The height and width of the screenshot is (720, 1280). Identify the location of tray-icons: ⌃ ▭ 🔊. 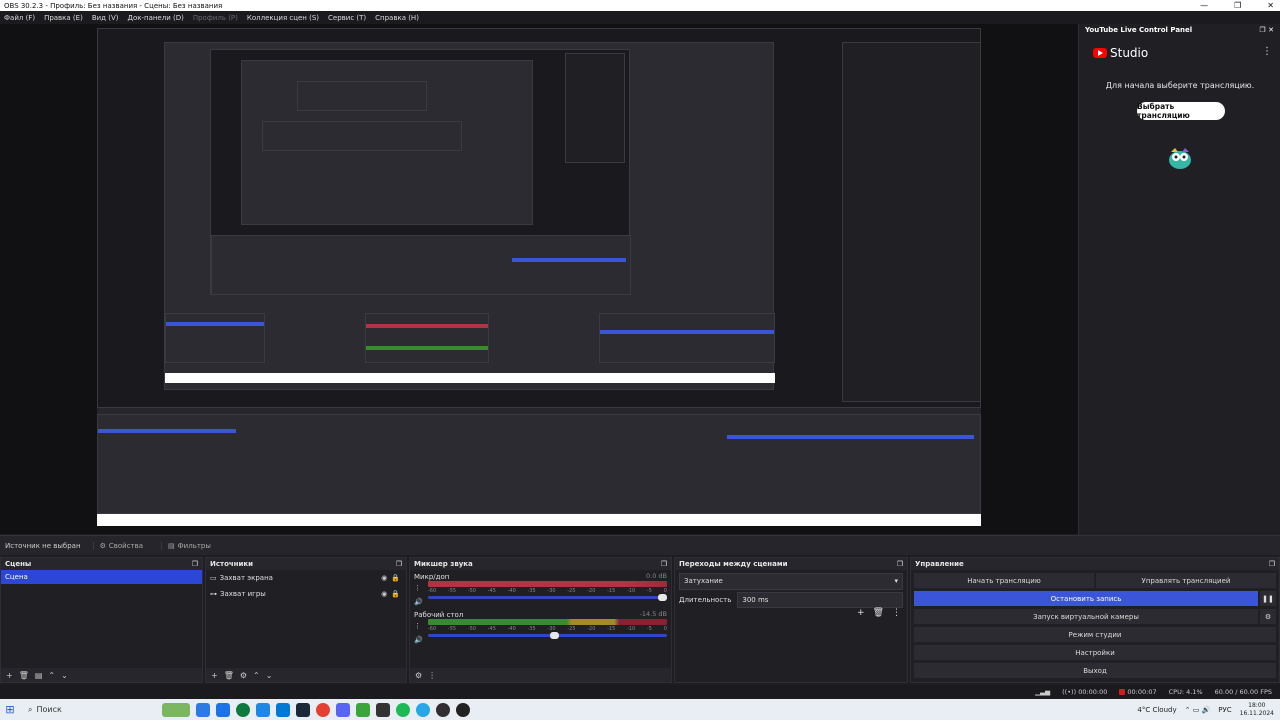
(1198, 710).